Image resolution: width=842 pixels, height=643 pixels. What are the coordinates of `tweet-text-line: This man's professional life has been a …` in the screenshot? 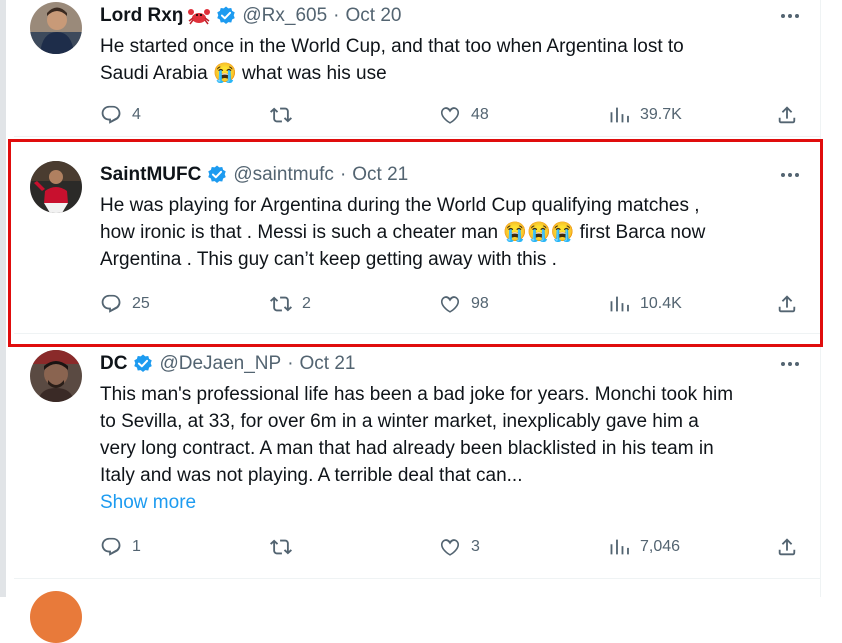 It's located at (417, 394).